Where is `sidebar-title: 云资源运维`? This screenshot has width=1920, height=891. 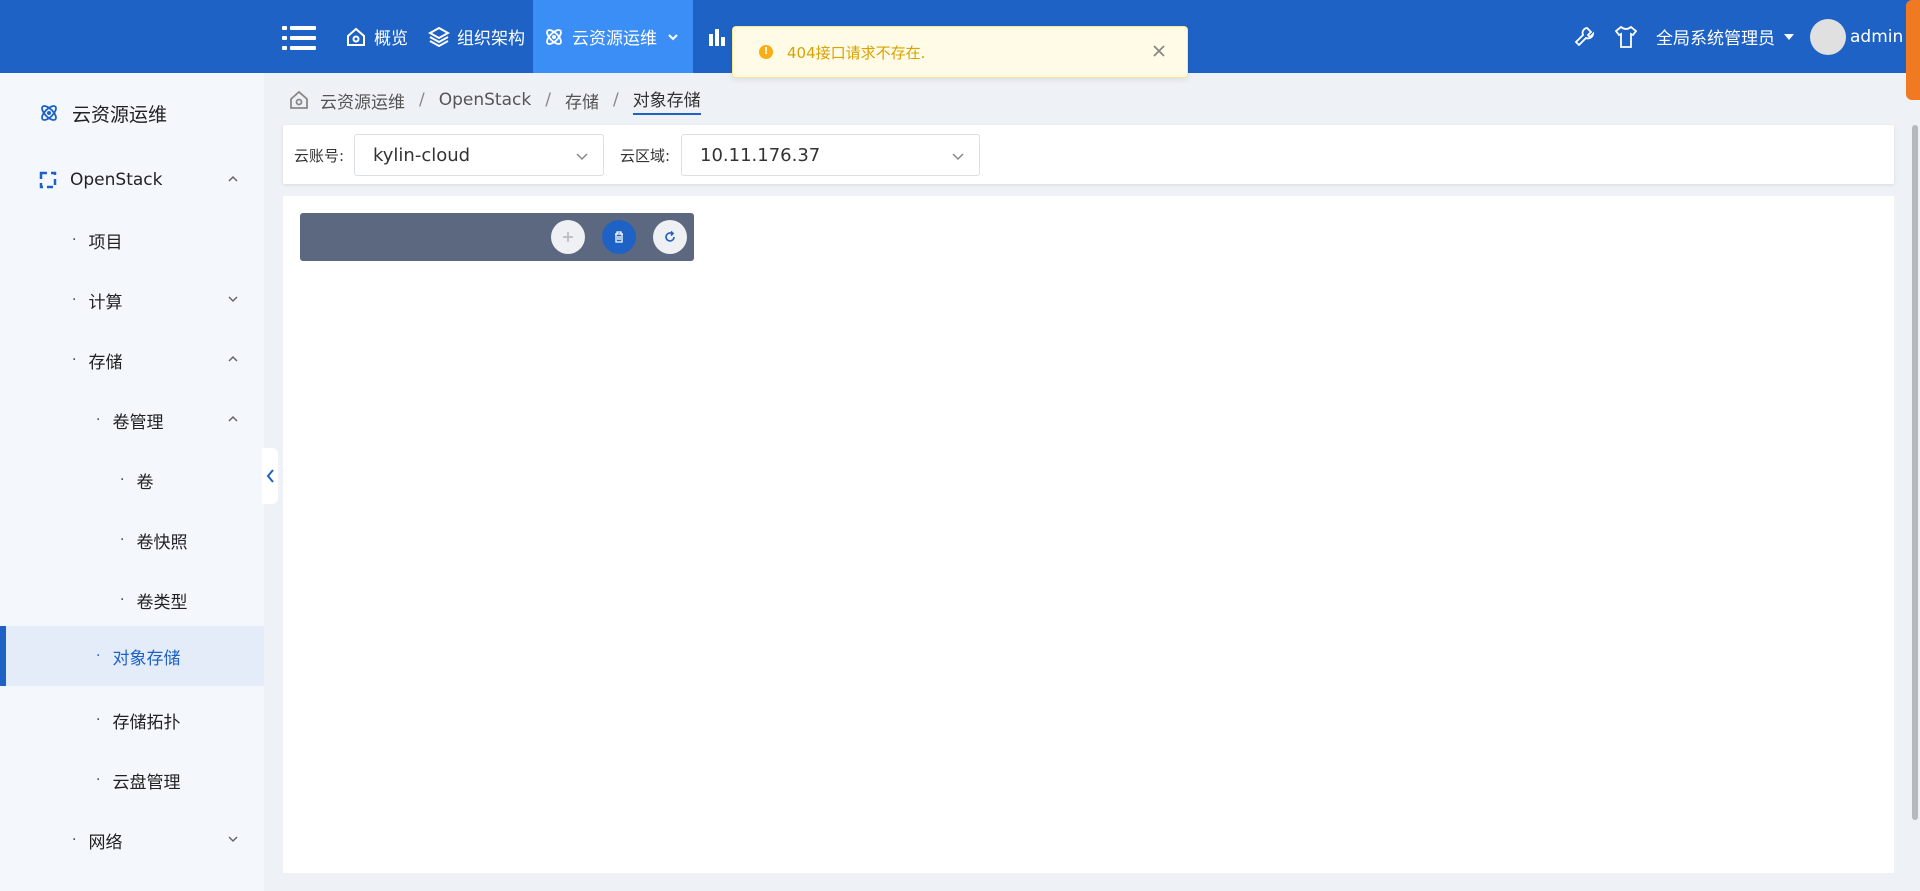
sidebar-title: 云资源运维 is located at coordinates (102, 113).